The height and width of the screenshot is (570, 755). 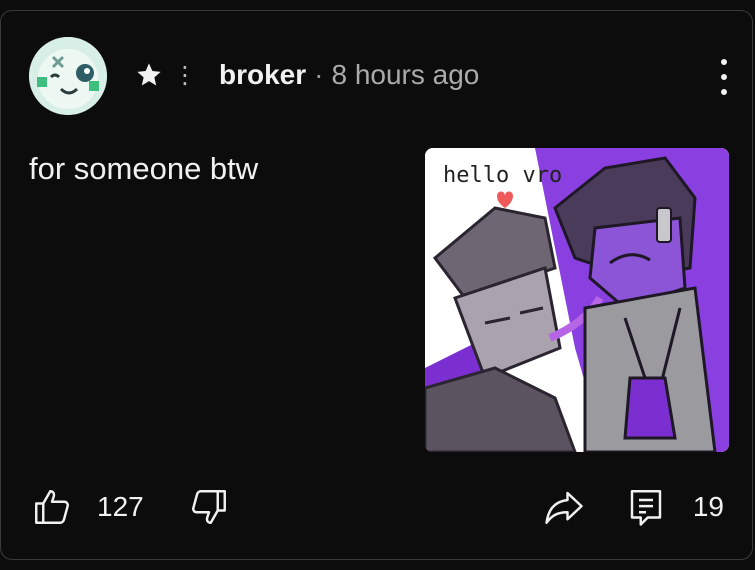 What do you see at coordinates (262, 75) in the screenshot?
I see `author-name: broker` at bounding box center [262, 75].